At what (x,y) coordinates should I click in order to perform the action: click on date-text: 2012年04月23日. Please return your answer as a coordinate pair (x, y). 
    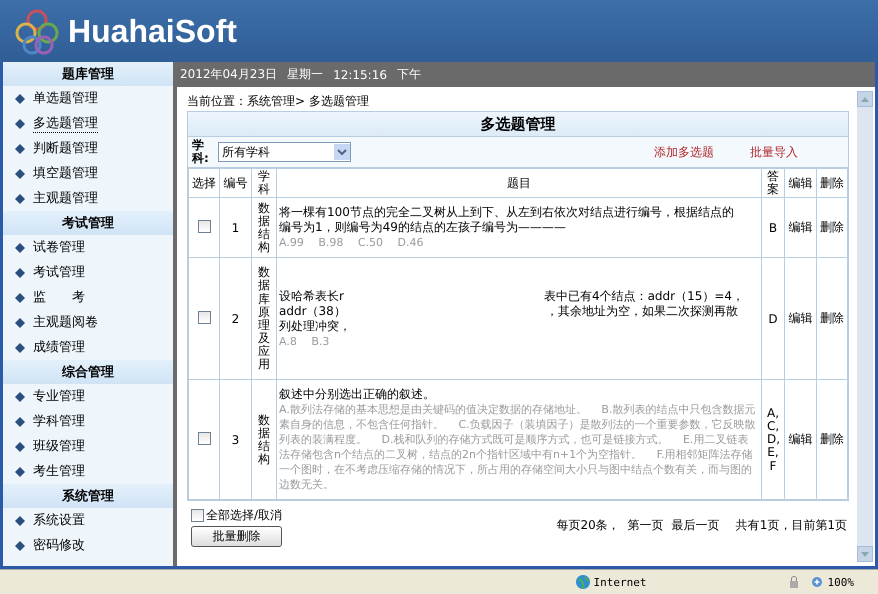
    Looking at the image, I should click on (229, 74).